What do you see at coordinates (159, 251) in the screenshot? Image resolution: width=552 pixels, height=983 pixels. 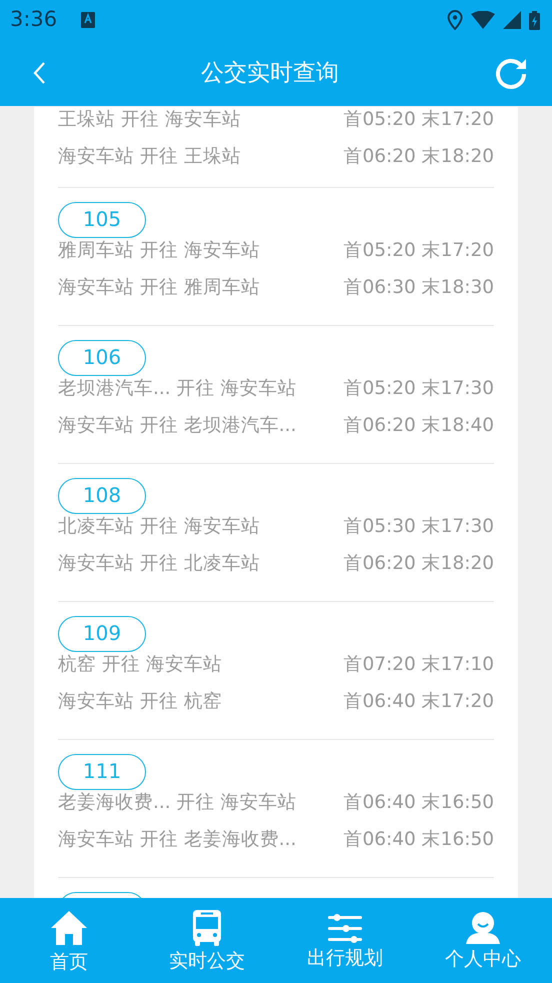 I see `trip-direction: 雅周车站 开往 海安车站` at bounding box center [159, 251].